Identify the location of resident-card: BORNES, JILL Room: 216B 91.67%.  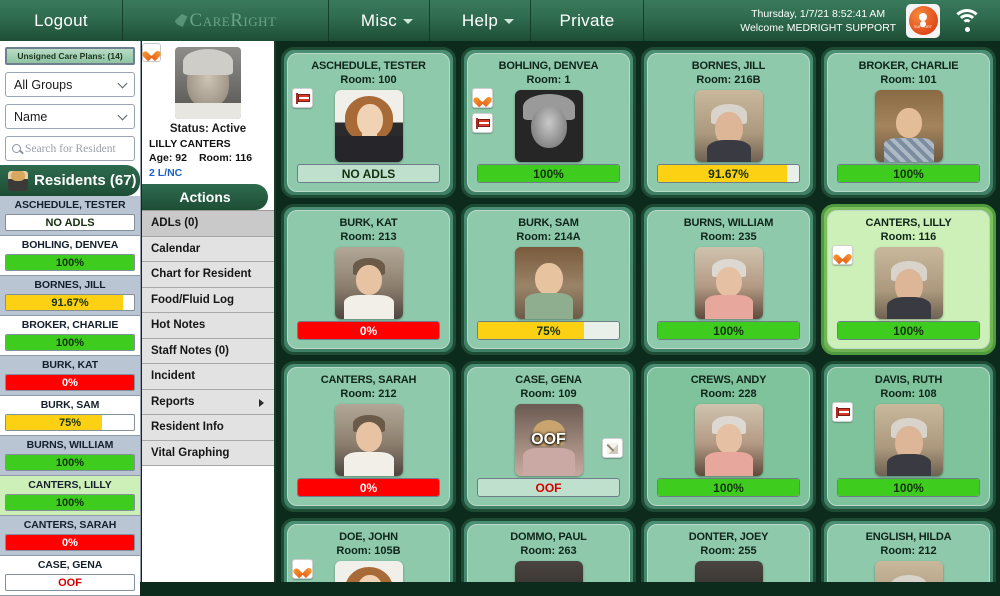
(728, 122).